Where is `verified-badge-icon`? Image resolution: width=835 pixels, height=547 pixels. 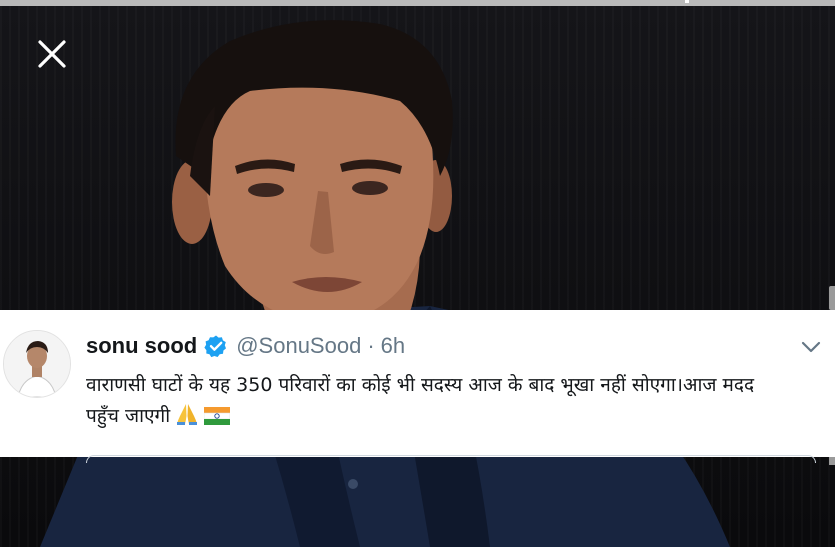
verified-badge-icon is located at coordinates (215, 346).